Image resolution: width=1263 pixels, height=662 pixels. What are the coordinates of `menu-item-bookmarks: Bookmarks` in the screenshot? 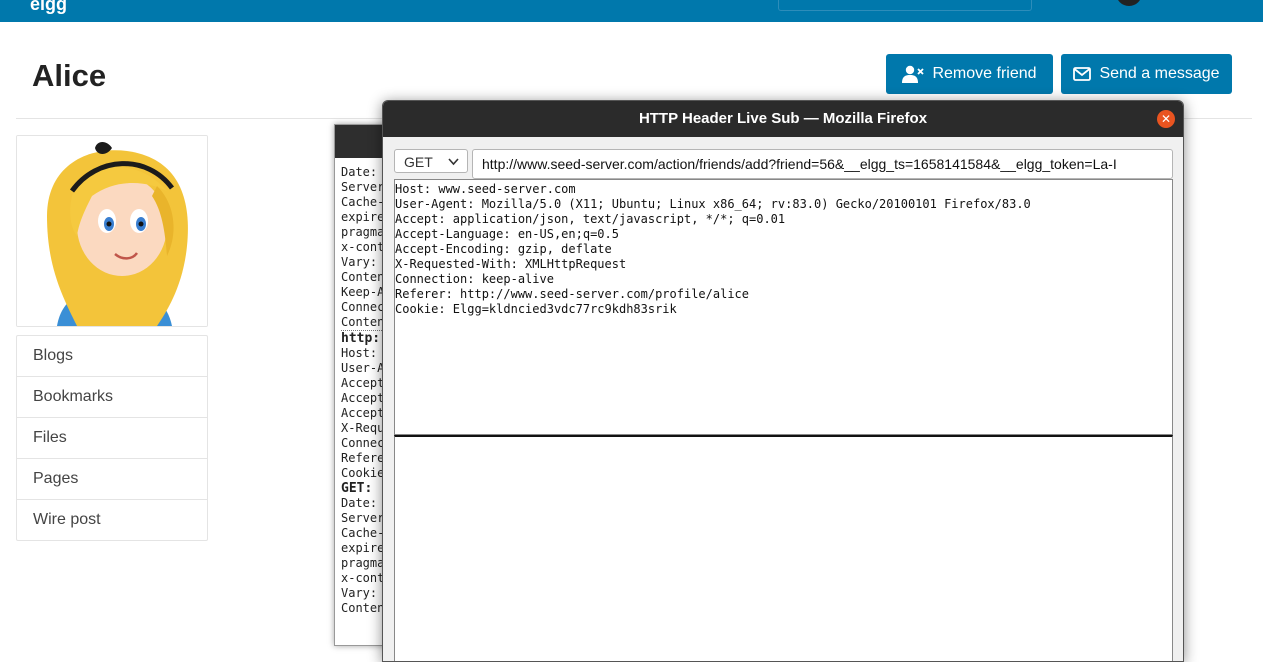 It's located at (112, 396).